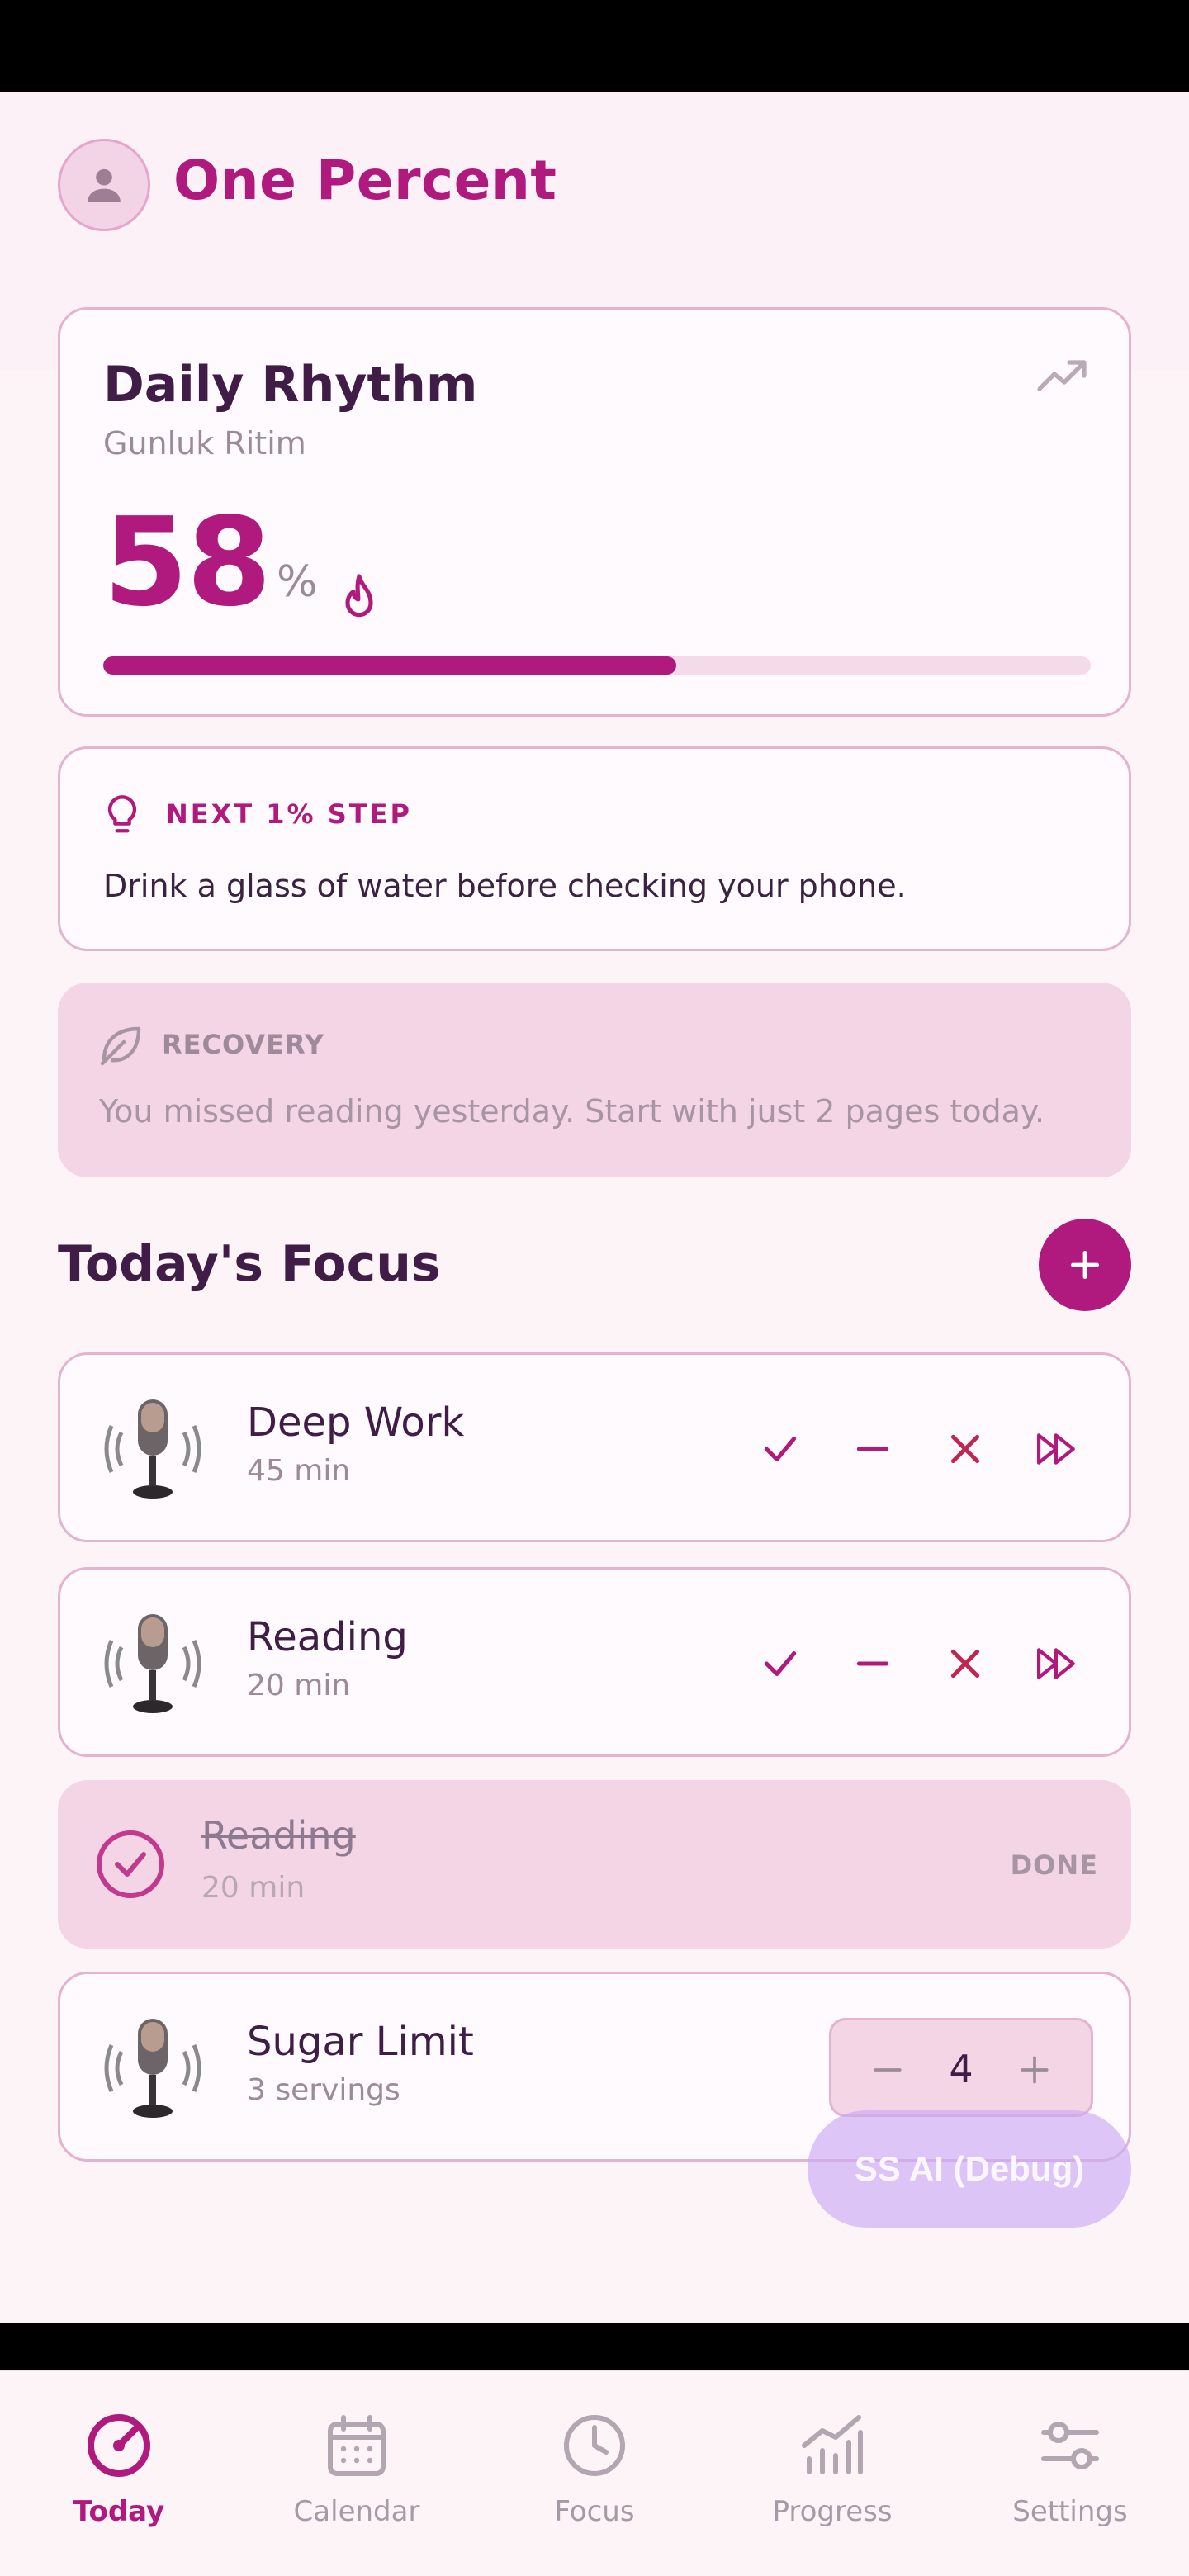  Describe the element at coordinates (594, 512) in the screenshot. I see `daily-rhythm-card: Daily Rhythm Gunluk Ritim 58 %` at that location.